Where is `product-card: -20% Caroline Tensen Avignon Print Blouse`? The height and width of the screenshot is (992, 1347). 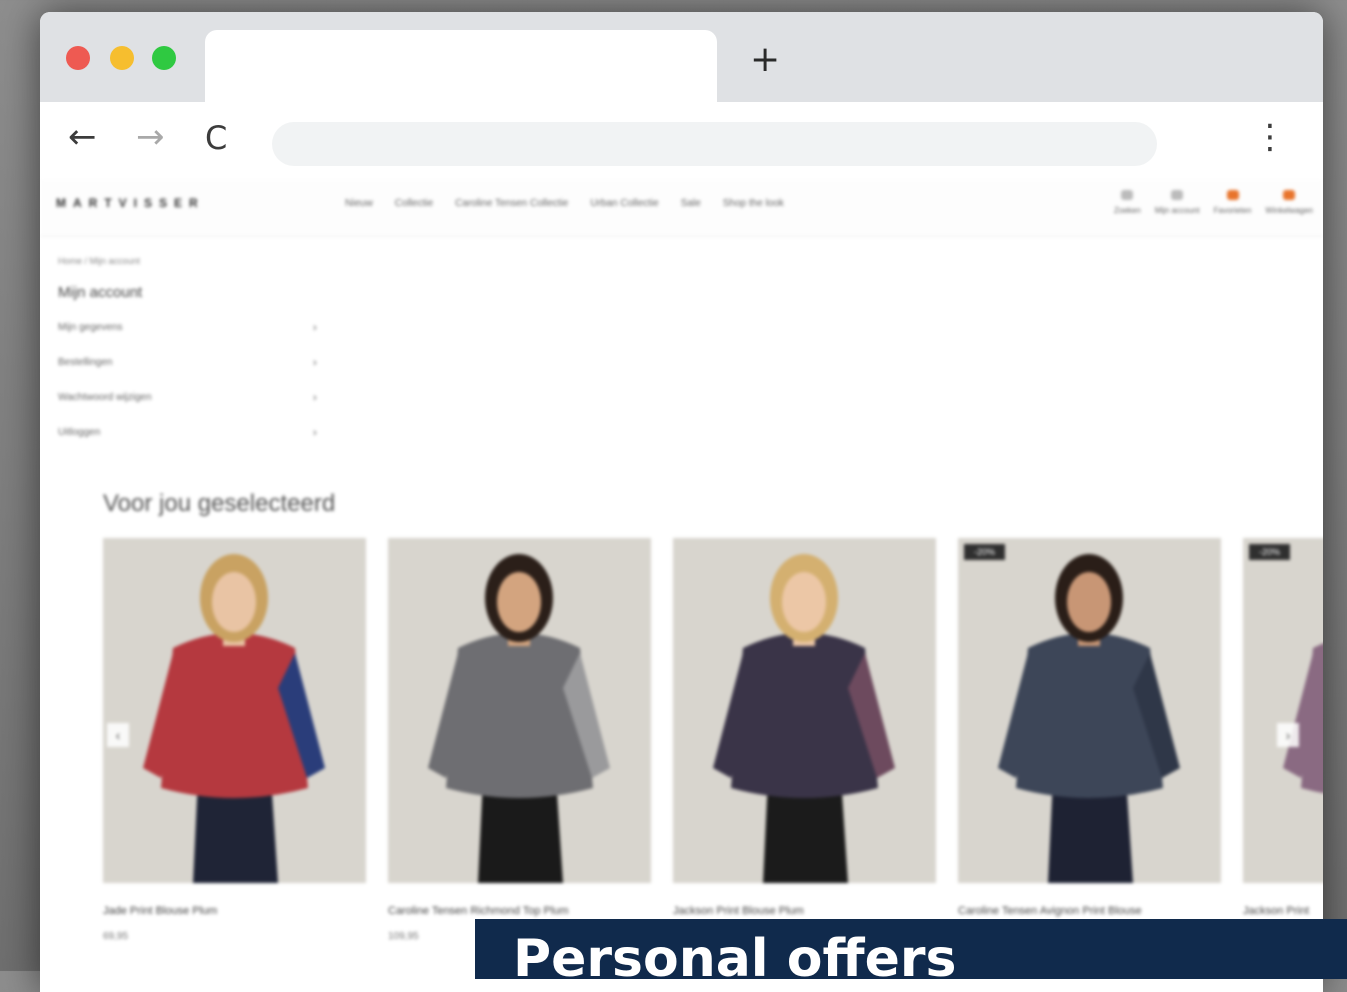
product-card: -20% Caroline Tensen Avignon Print Blouse is located at coordinates (1089, 734).